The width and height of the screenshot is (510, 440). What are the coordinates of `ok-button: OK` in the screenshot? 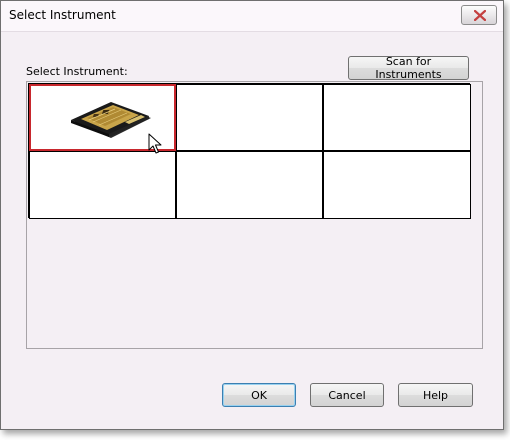 It's located at (259, 395).